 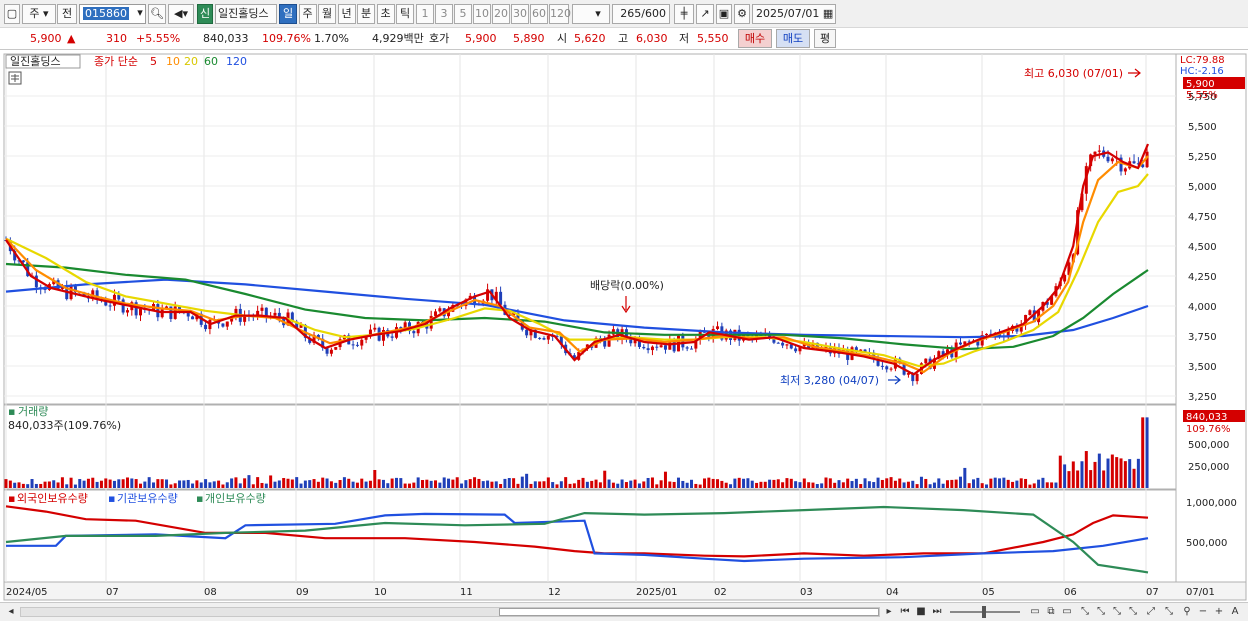 What do you see at coordinates (346, 14) in the screenshot?
I see `period-tab-3: 년` at bounding box center [346, 14].